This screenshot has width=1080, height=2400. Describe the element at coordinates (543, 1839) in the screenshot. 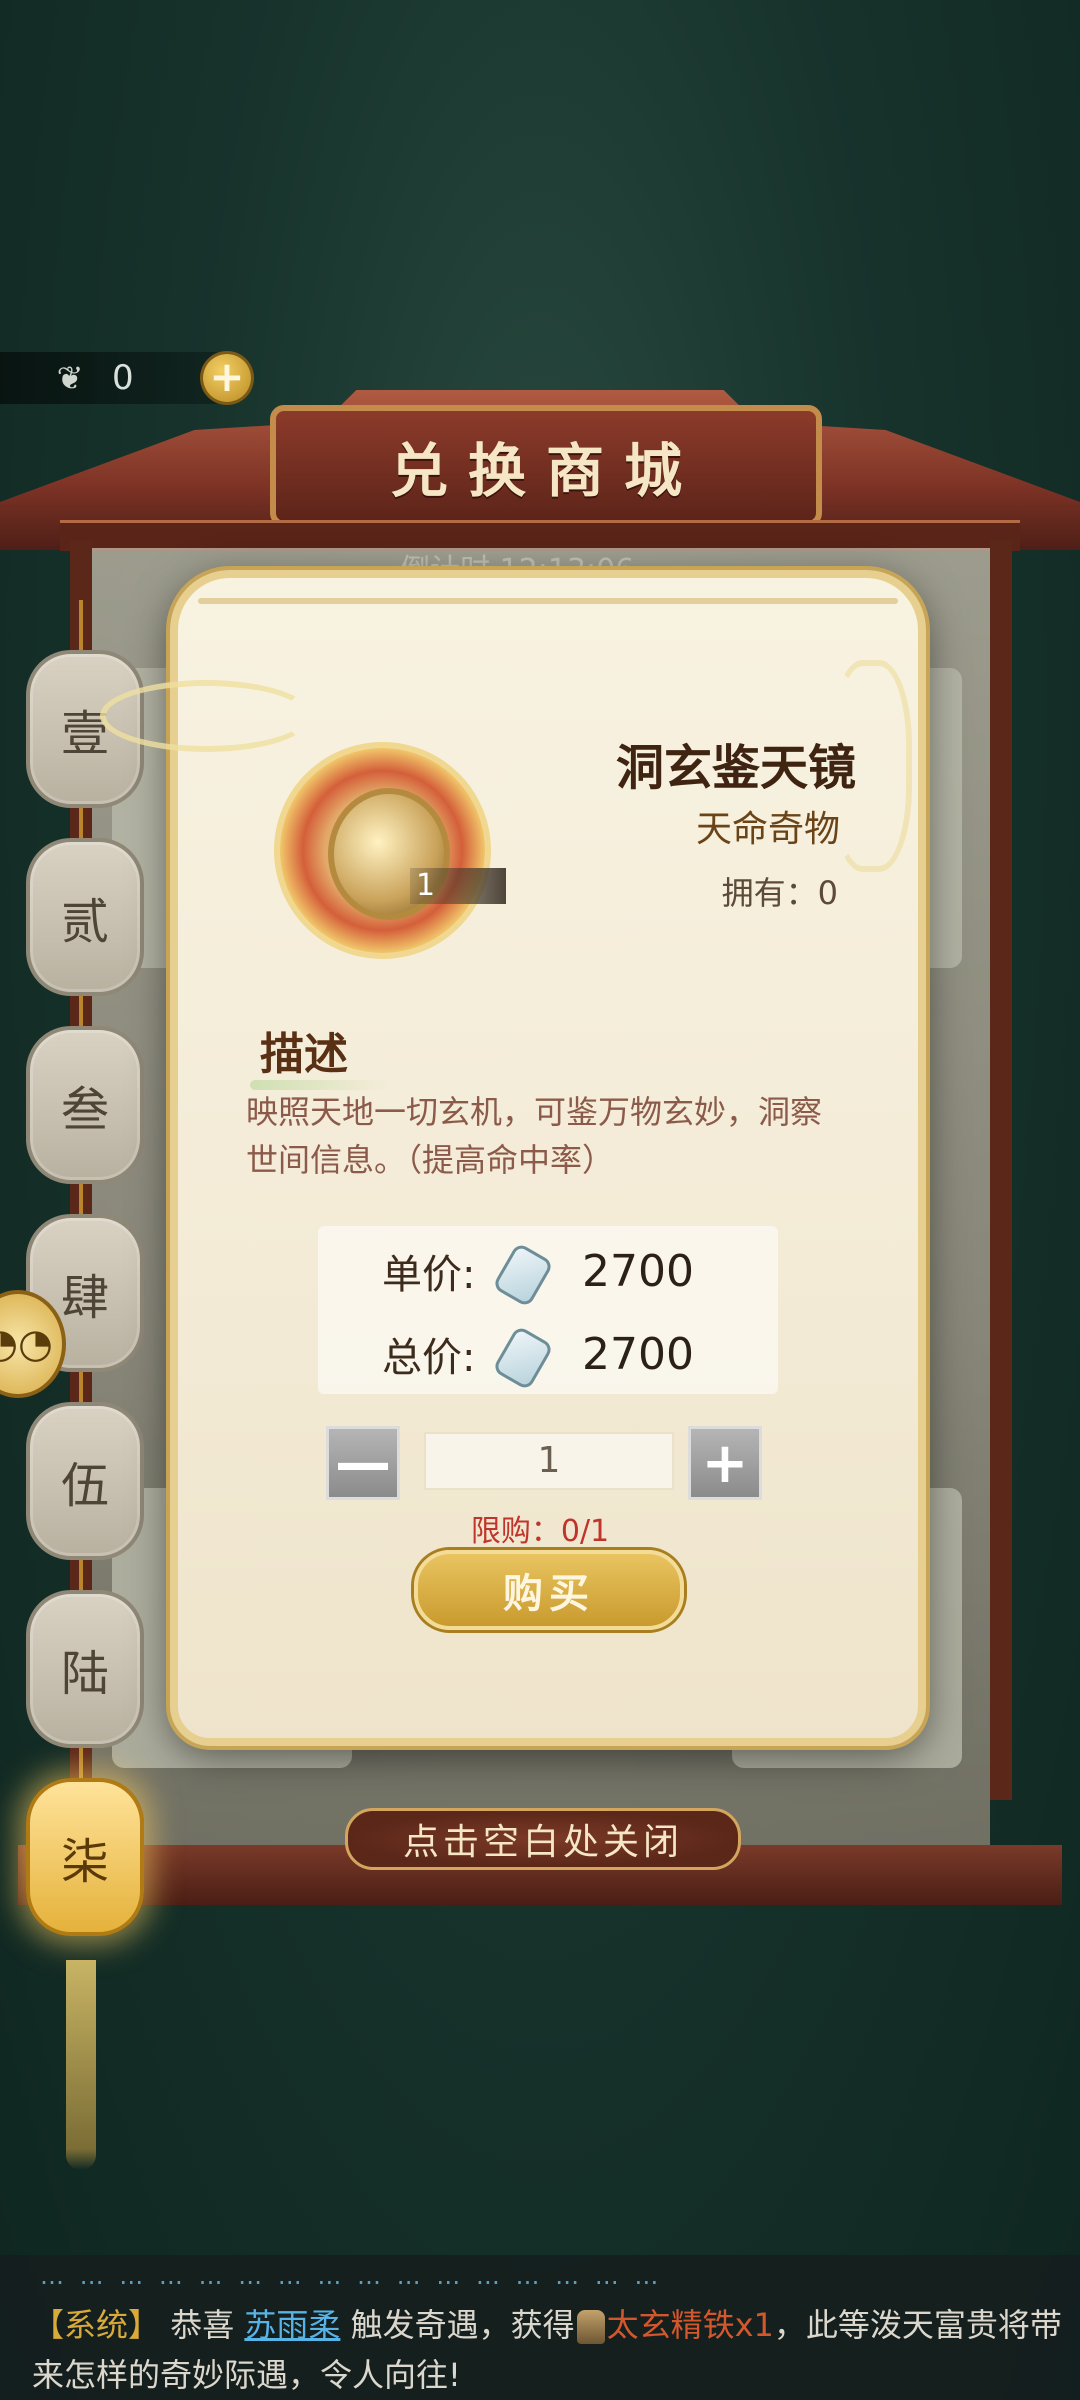

I see `close-hint-button: 点击空白处关闭` at that location.